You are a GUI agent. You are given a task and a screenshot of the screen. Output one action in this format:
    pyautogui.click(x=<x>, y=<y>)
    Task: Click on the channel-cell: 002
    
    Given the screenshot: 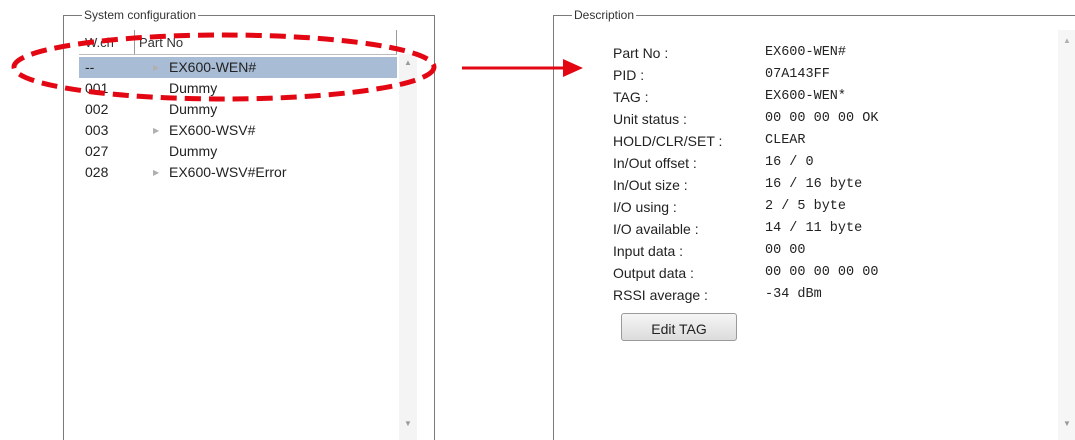 What is the action you would take?
    pyautogui.click(x=97, y=109)
    